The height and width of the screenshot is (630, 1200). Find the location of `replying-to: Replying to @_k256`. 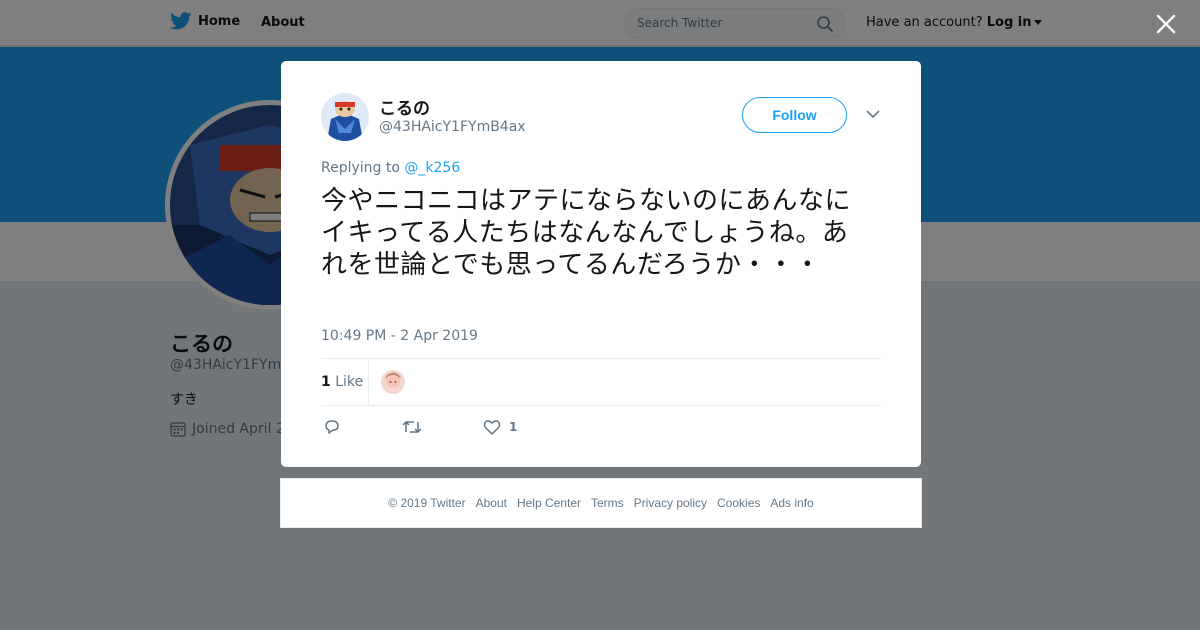

replying-to: Replying to @_k256 is located at coordinates (390, 168).